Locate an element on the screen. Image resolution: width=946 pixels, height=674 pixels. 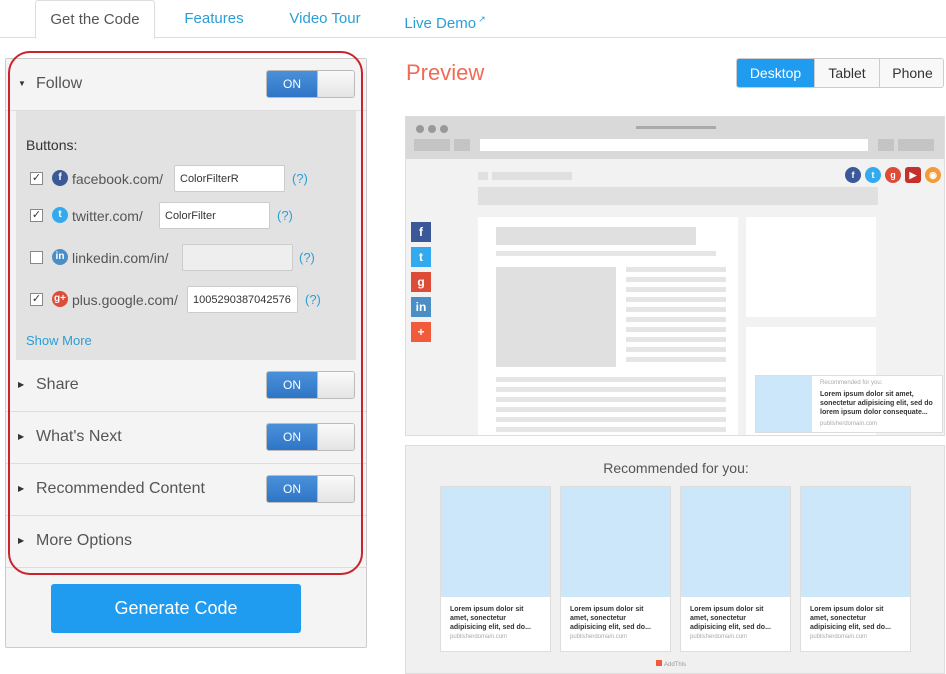
preview-title: Preview is located at coordinates (445, 72).